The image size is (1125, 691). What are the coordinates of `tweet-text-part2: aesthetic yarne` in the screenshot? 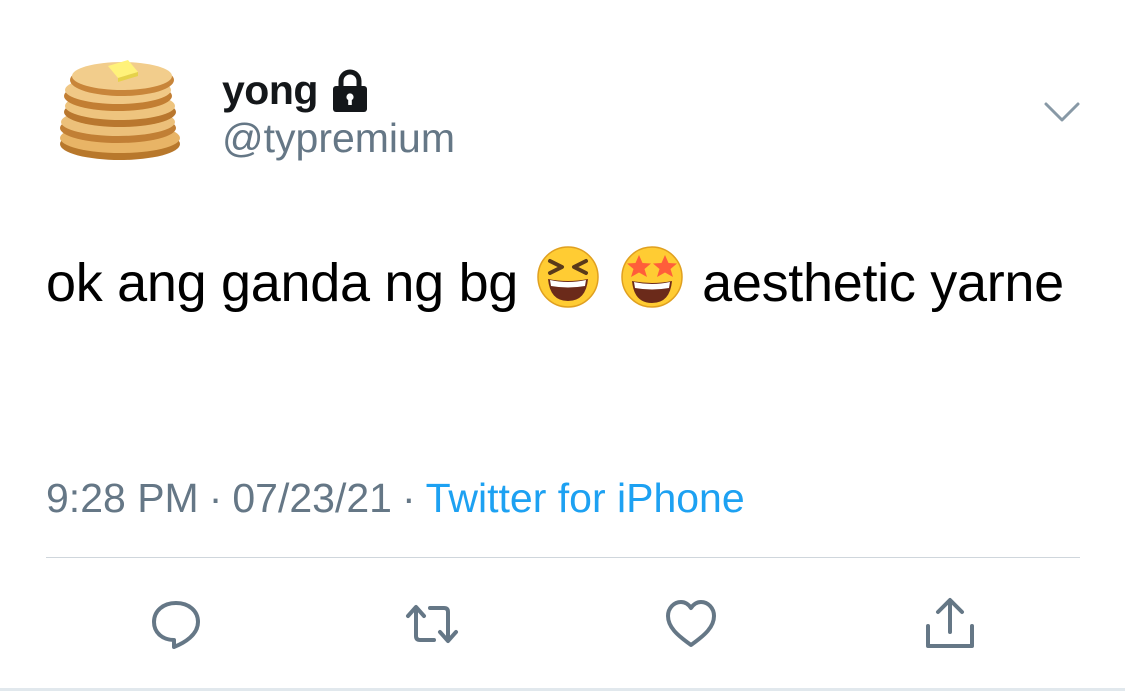 It's located at (883, 283).